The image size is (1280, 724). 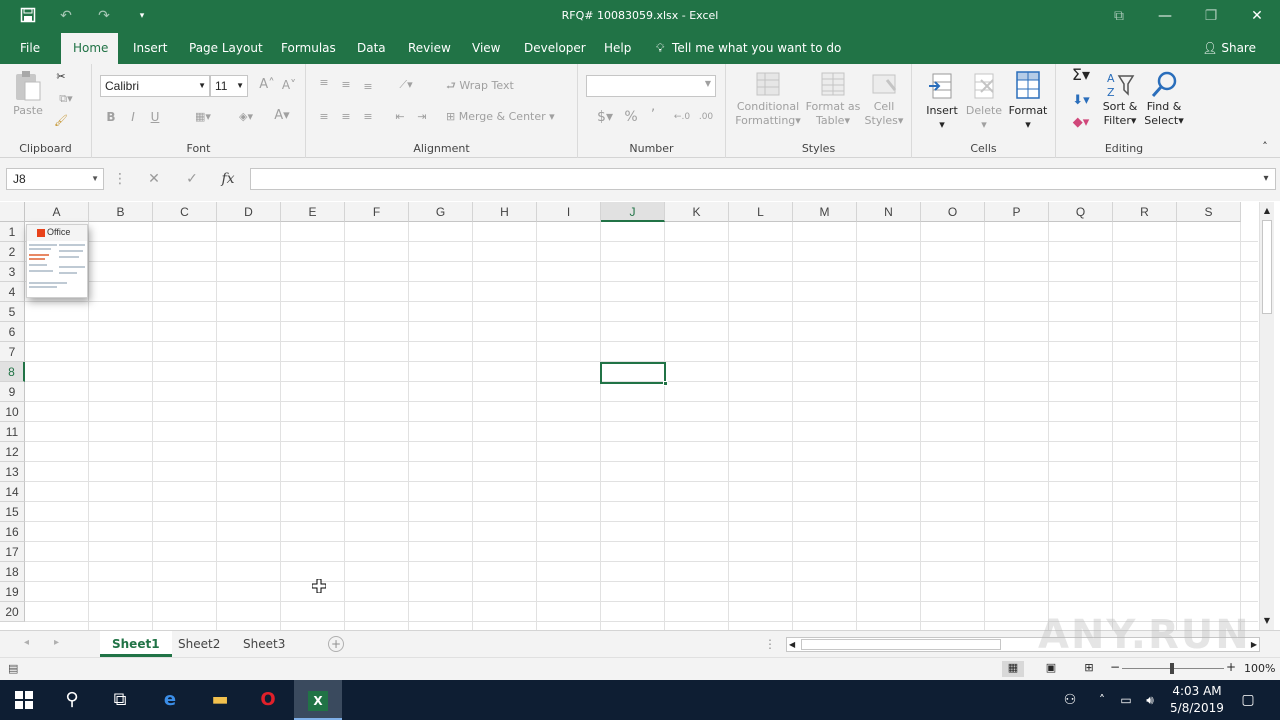 What do you see at coordinates (26, 642) in the screenshot?
I see `prev-sheet-icon: ◂` at bounding box center [26, 642].